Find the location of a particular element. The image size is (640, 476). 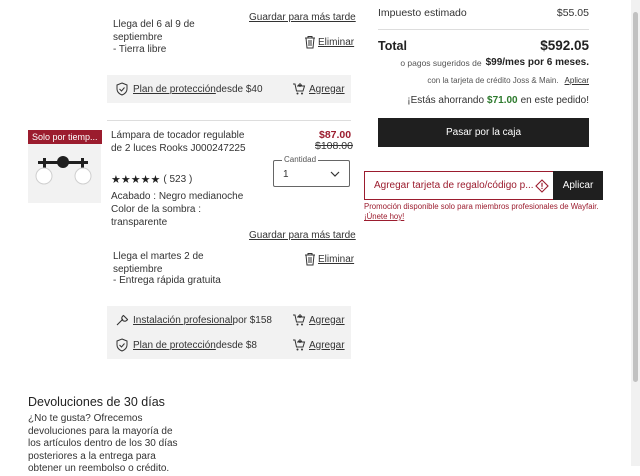

item2-quantity-select: Cantidad 1 is located at coordinates (311, 171).